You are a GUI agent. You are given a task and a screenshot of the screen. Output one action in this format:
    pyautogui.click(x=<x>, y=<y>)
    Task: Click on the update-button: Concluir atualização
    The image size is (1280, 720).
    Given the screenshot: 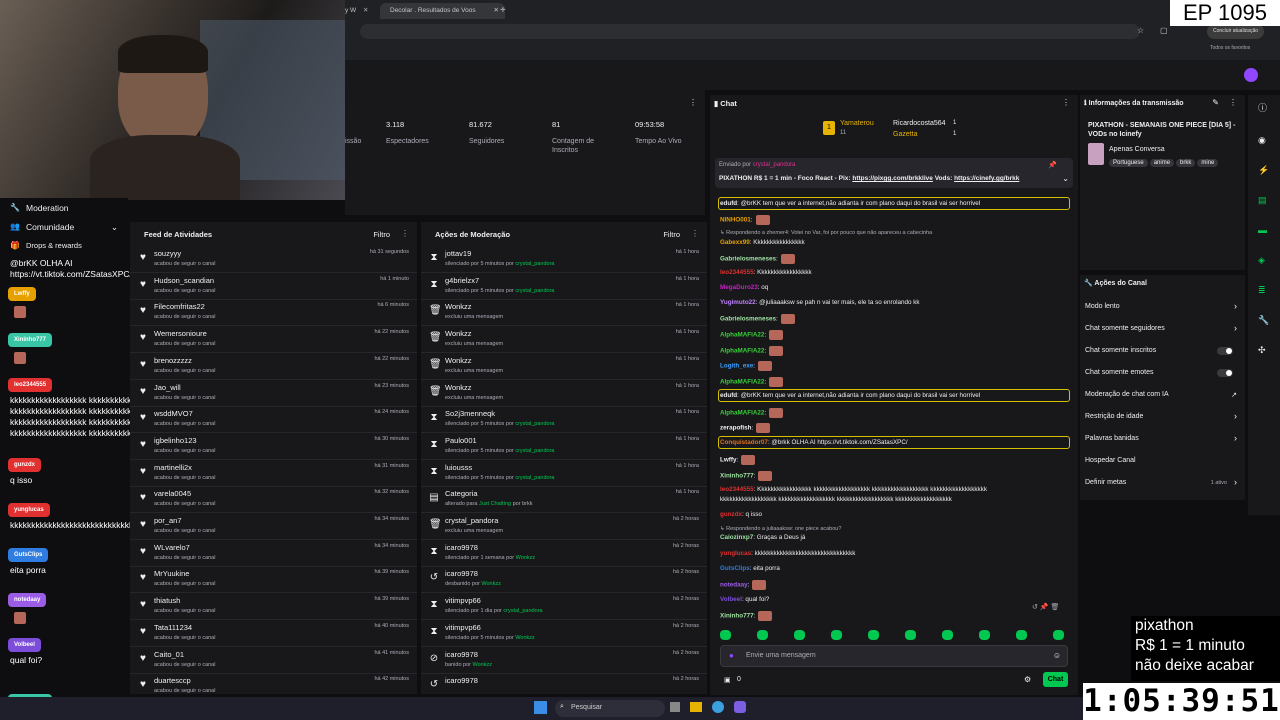 What is the action you would take?
    pyautogui.click(x=1236, y=31)
    